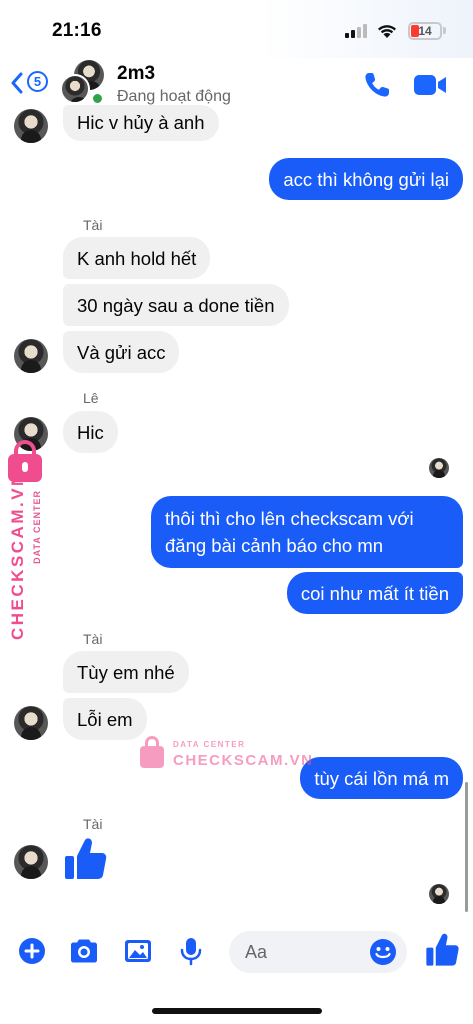  Describe the element at coordinates (430, 85) in the screenshot. I see `video-call-icon` at that location.